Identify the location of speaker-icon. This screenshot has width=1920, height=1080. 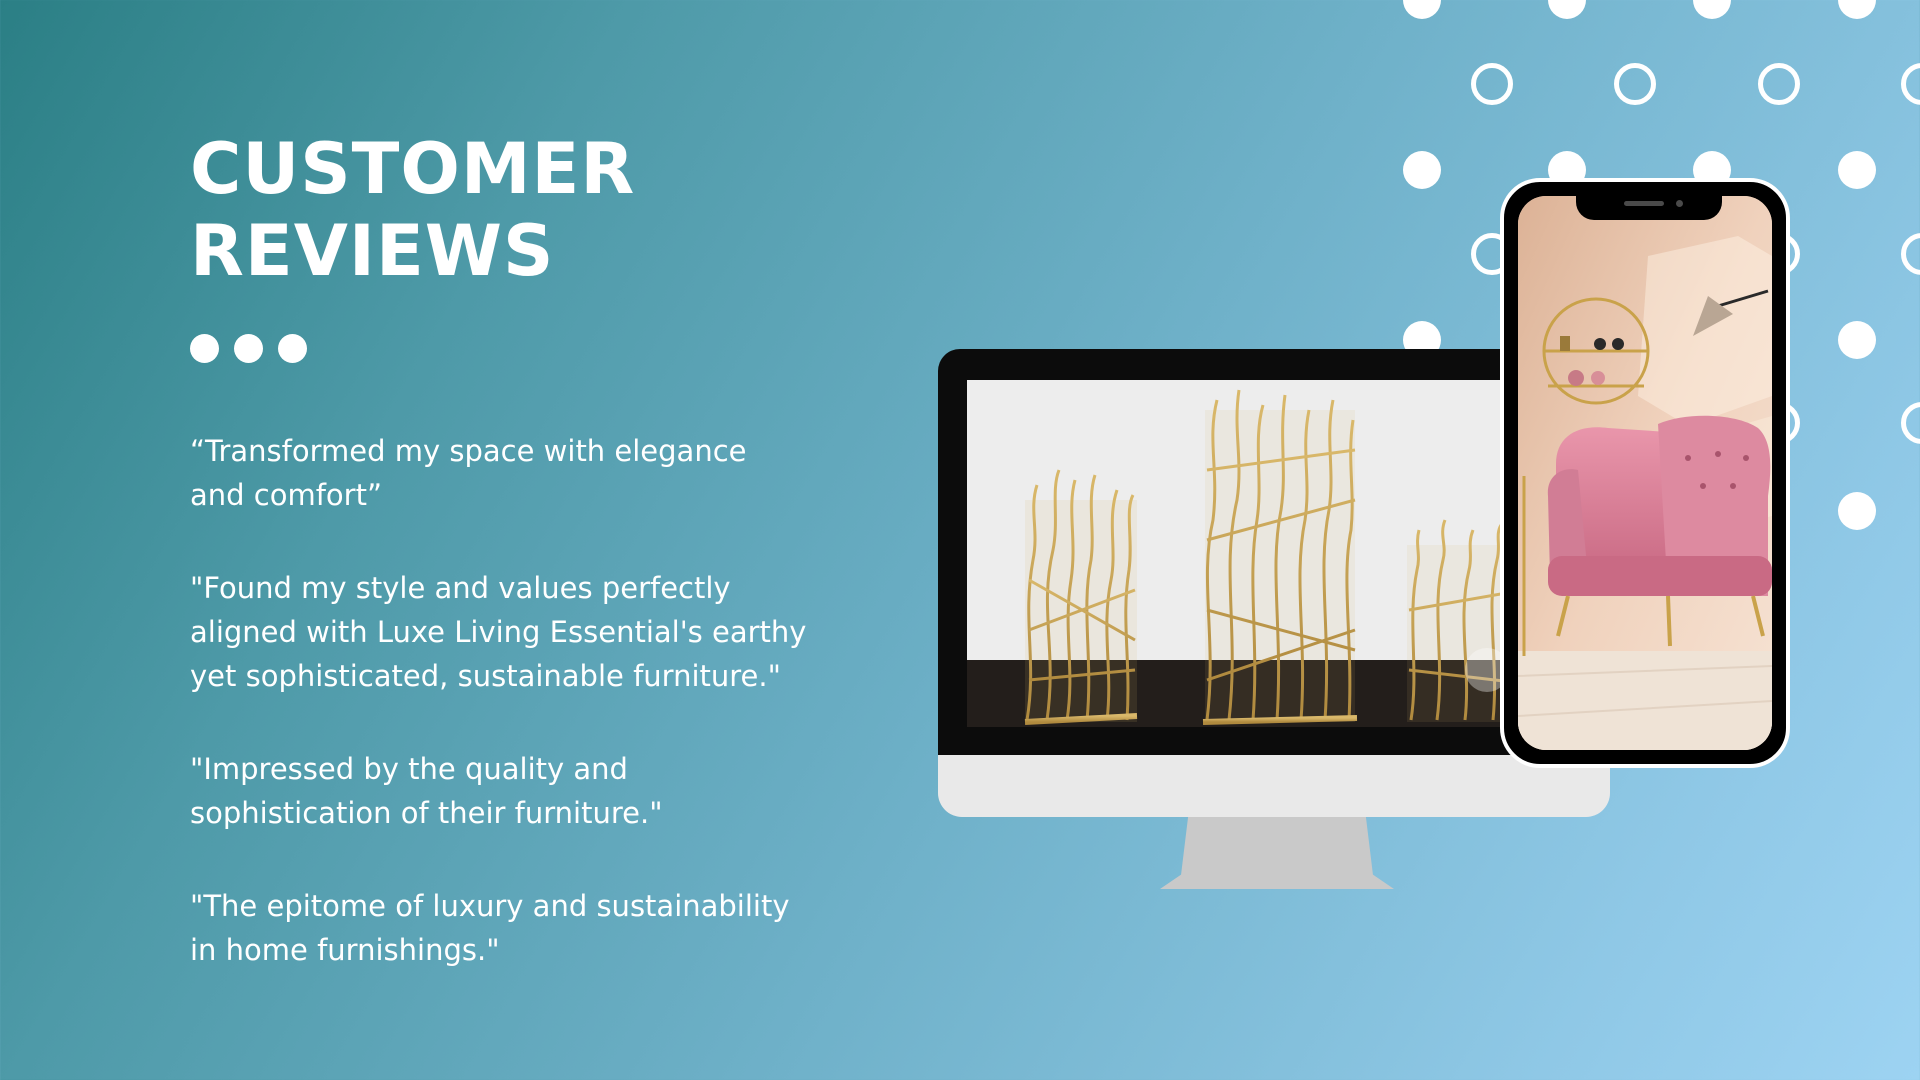
(1644, 203).